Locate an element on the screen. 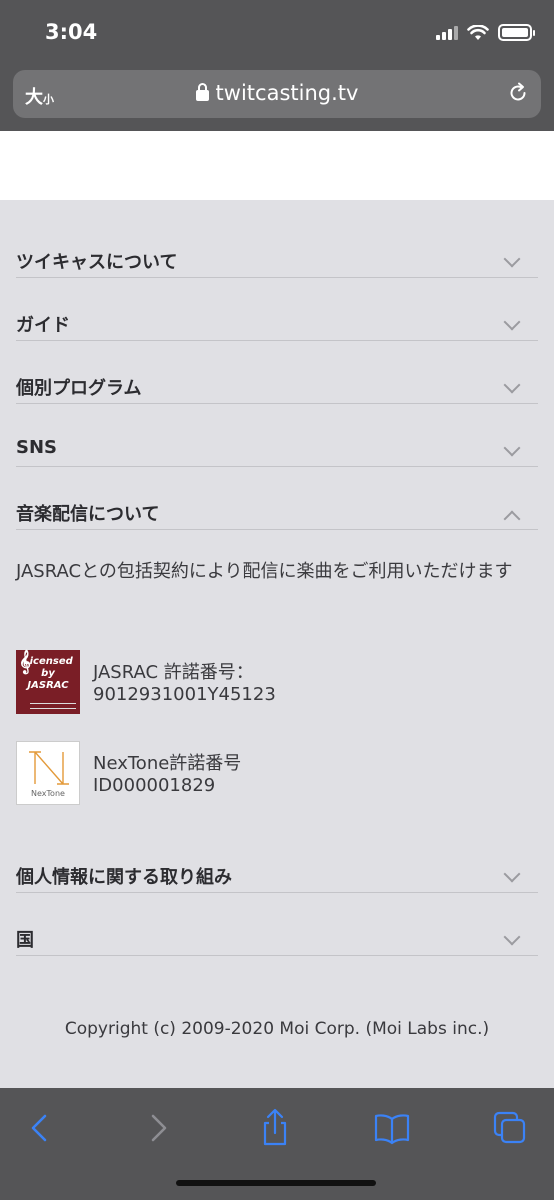 The image size is (554, 1200). bookmarks-icon is located at coordinates (392, 1128).